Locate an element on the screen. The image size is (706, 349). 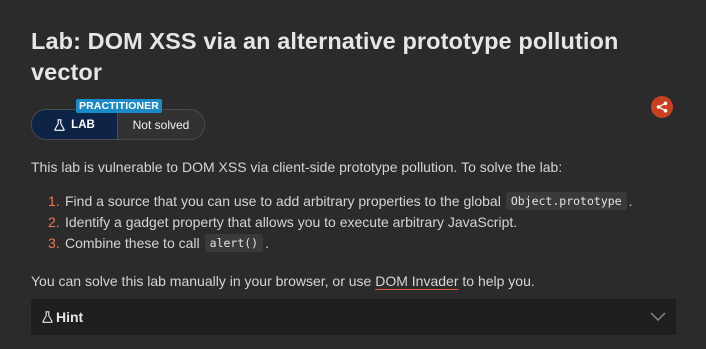
code-alert: alert() is located at coordinates (234, 242).